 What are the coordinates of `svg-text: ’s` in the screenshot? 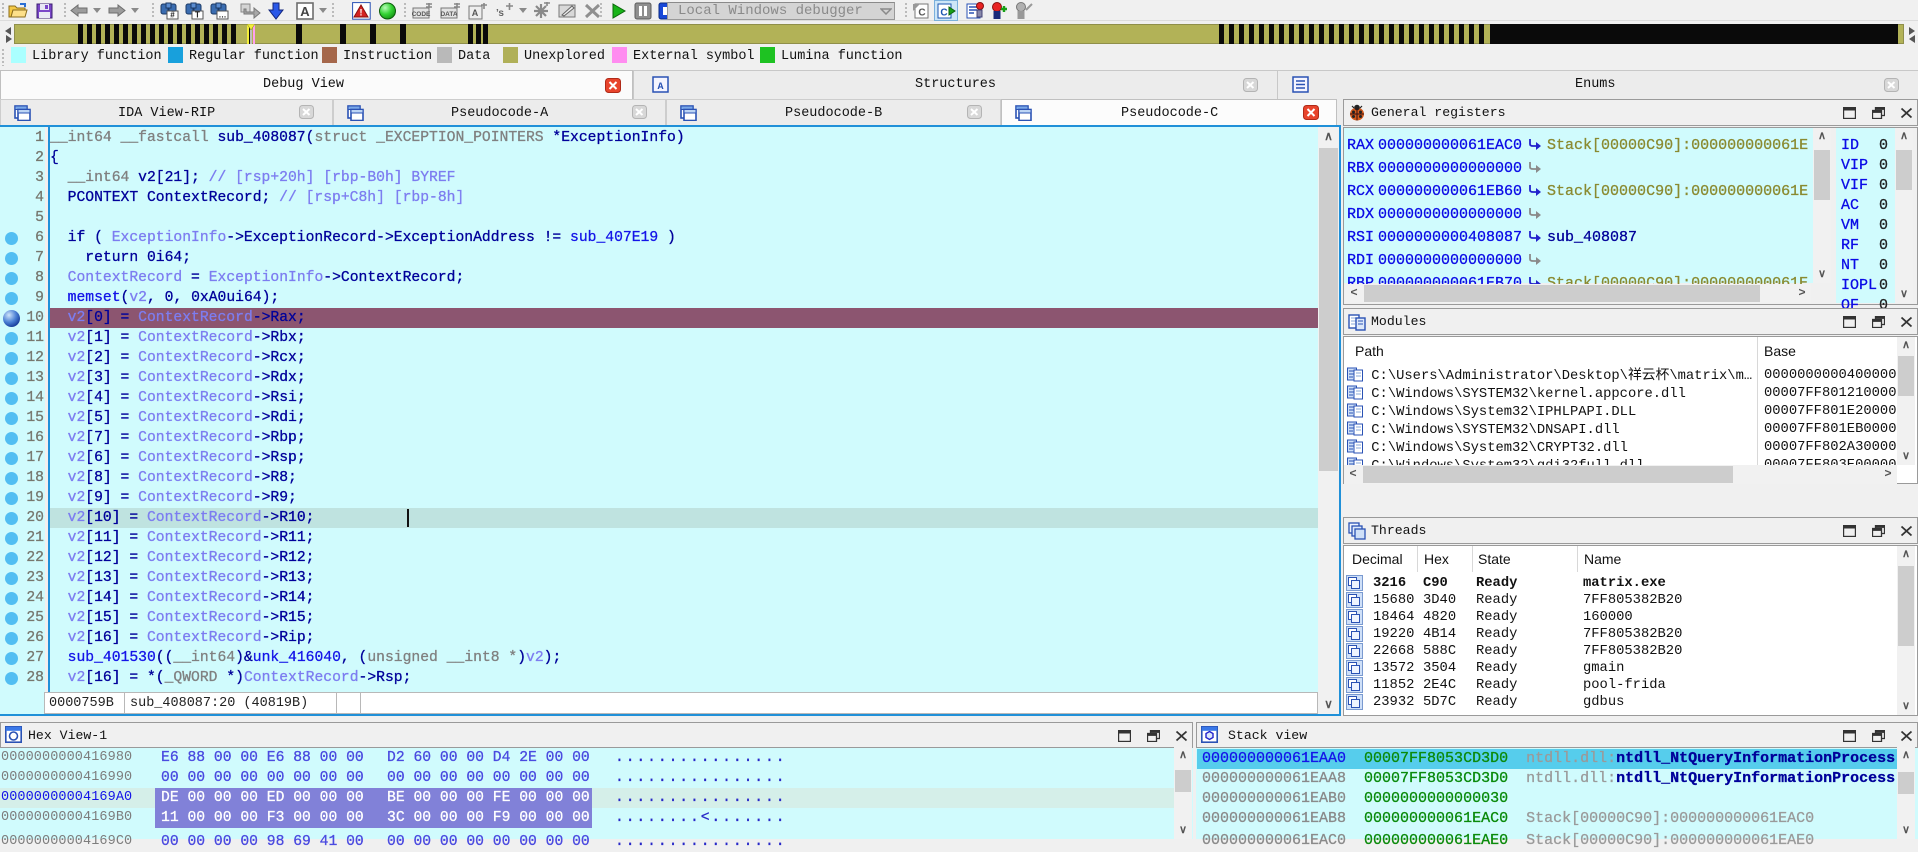 It's located at (500, 13).